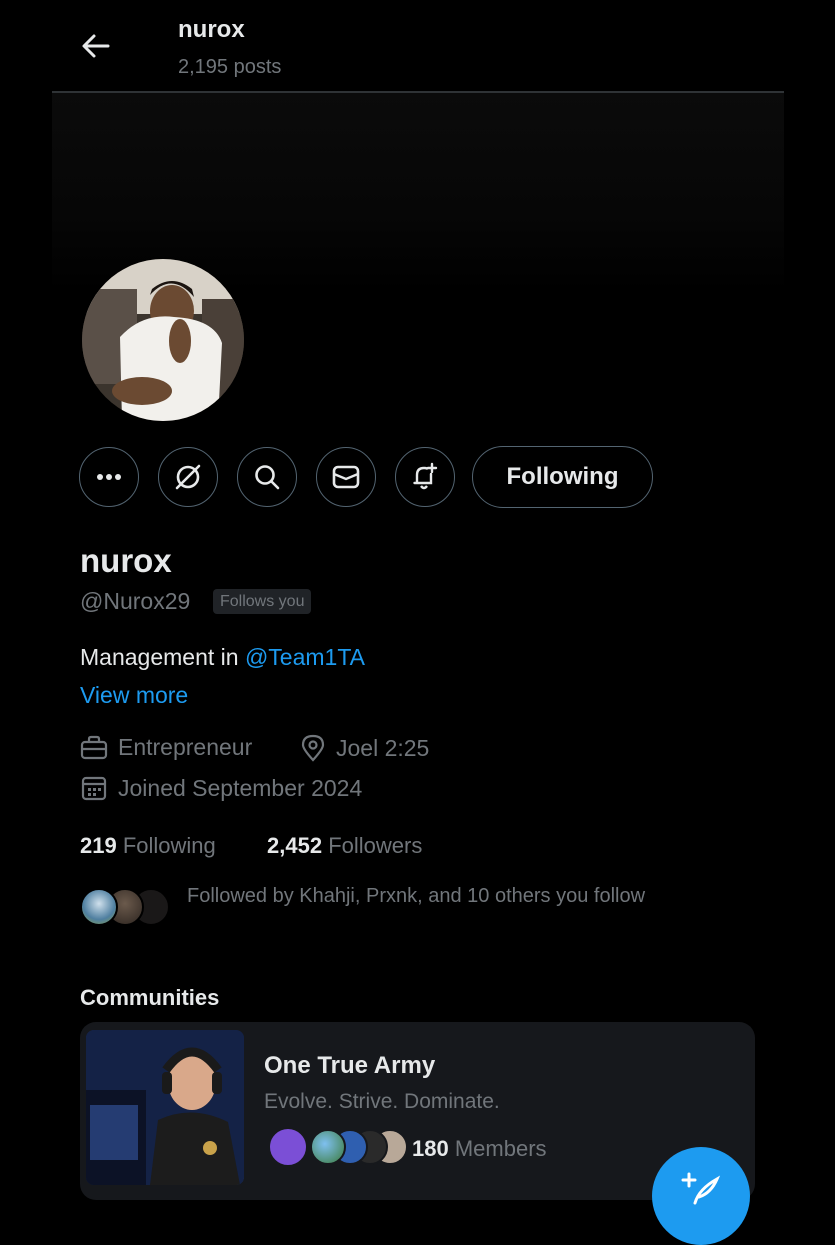 The width and height of the screenshot is (835, 1245). I want to click on followers-label: Followers, so click(375, 845).